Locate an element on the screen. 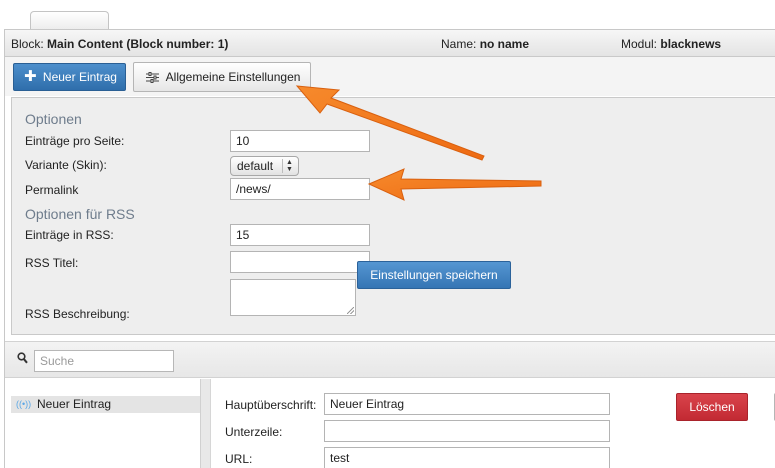  delete-button: Löschen is located at coordinates (712, 407).